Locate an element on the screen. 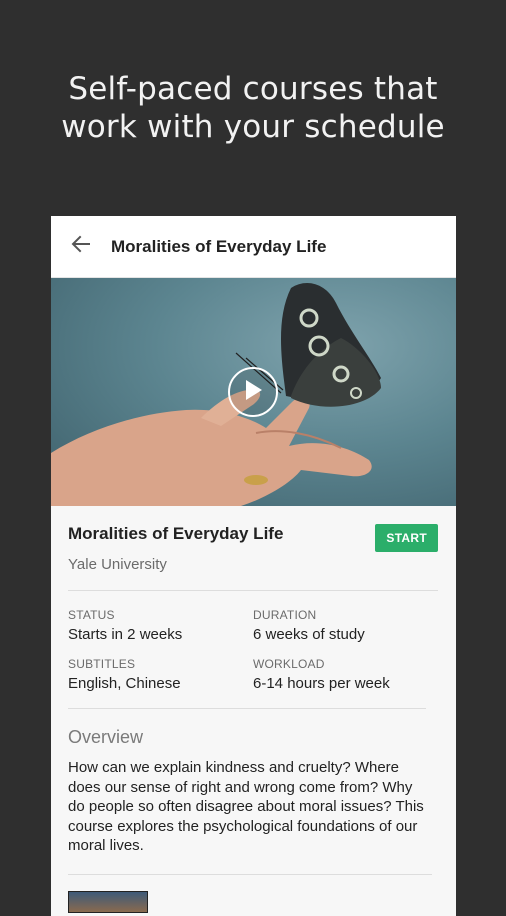 Image resolution: width=506 pixels, height=916 pixels. app-bar: Moralities of Everyday Life is located at coordinates (253, 247).